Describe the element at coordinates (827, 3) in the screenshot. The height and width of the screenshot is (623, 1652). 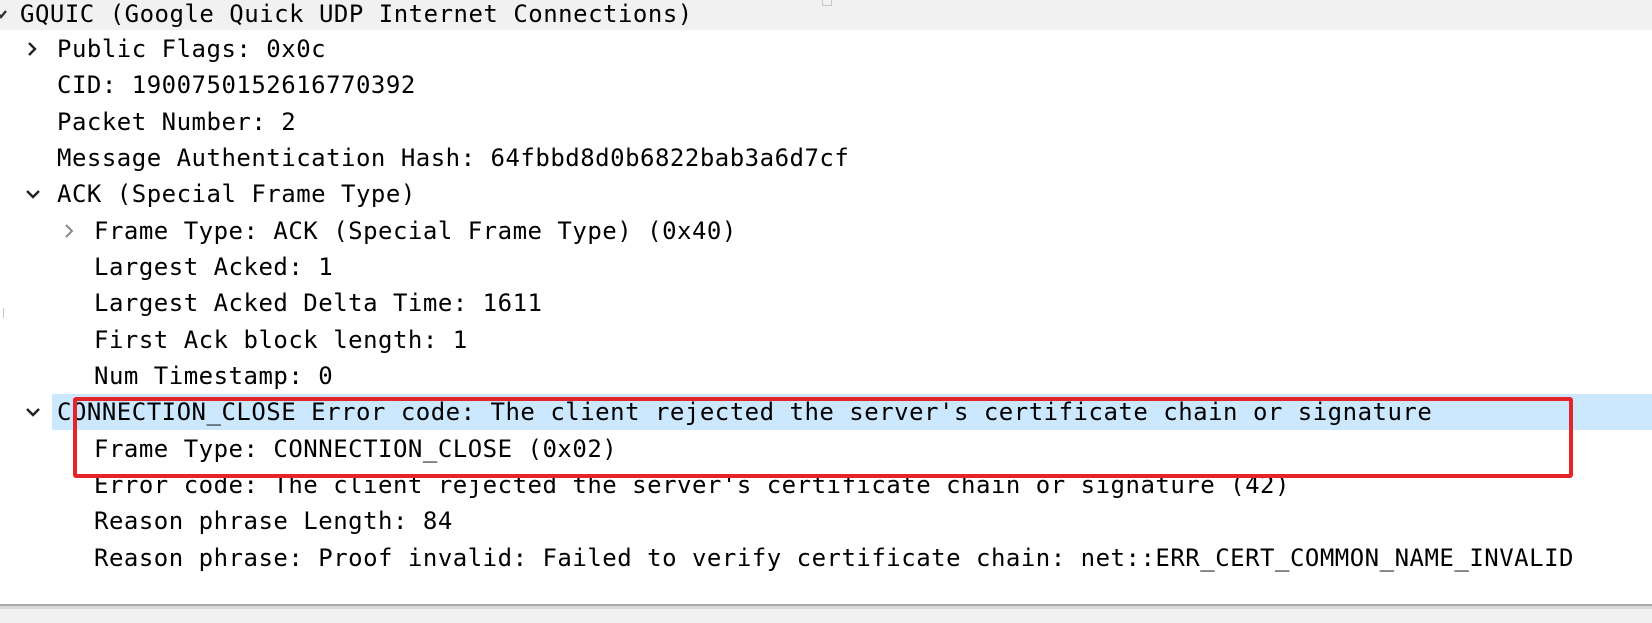
I see `splitter-handle-top` at that location.